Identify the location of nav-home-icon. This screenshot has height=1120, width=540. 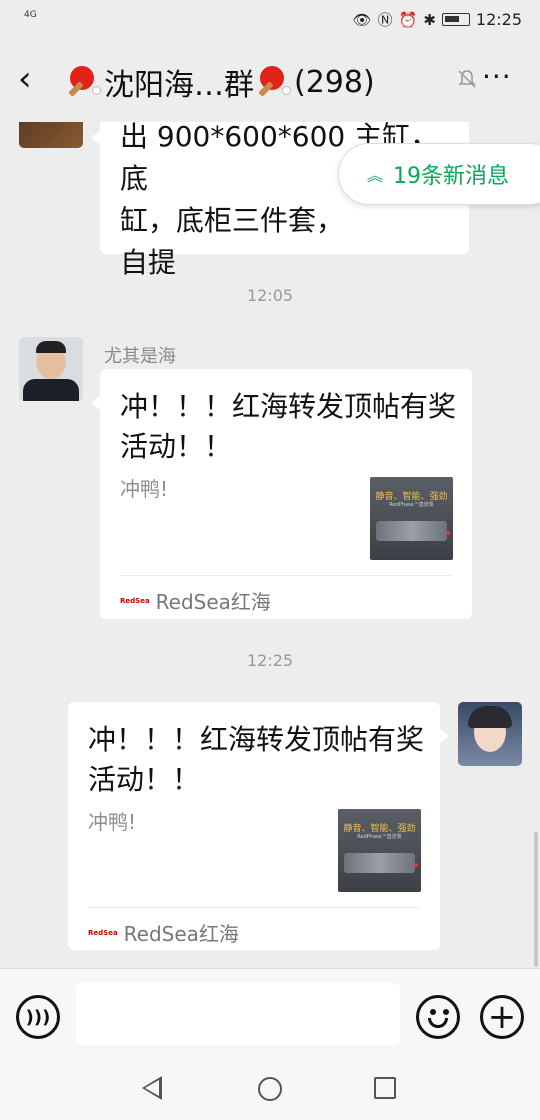
(270, 1089).